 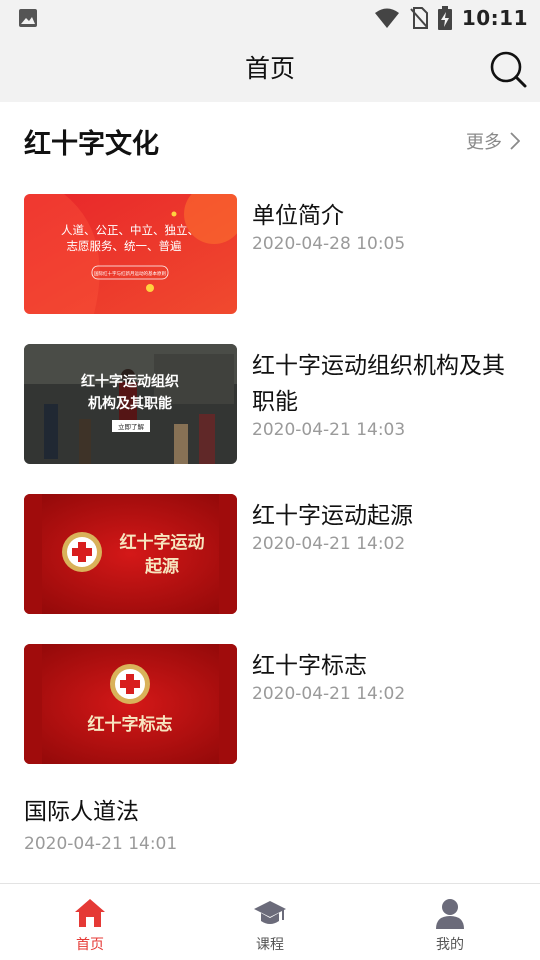 What do you see at coordinates (28, 18) in the screenshot?
I see `image-icon` at bounding box center [28, 18].